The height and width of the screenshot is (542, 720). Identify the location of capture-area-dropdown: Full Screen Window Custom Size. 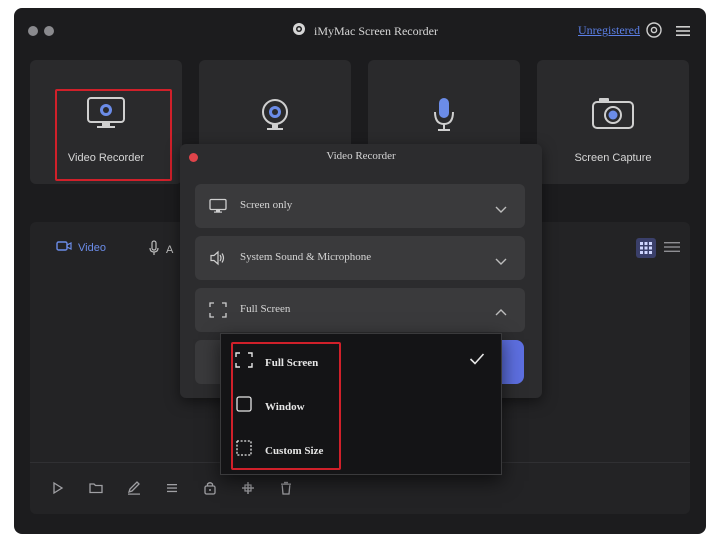
(361, 404).